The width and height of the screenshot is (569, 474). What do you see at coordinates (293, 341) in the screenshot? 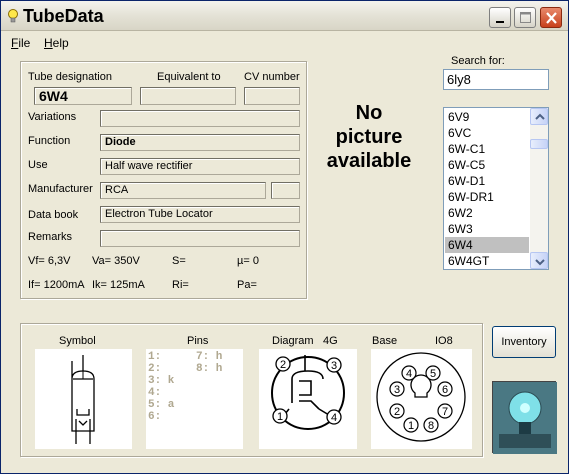
I see `diagram-label: Diagram` at bounding box center [293, 341].